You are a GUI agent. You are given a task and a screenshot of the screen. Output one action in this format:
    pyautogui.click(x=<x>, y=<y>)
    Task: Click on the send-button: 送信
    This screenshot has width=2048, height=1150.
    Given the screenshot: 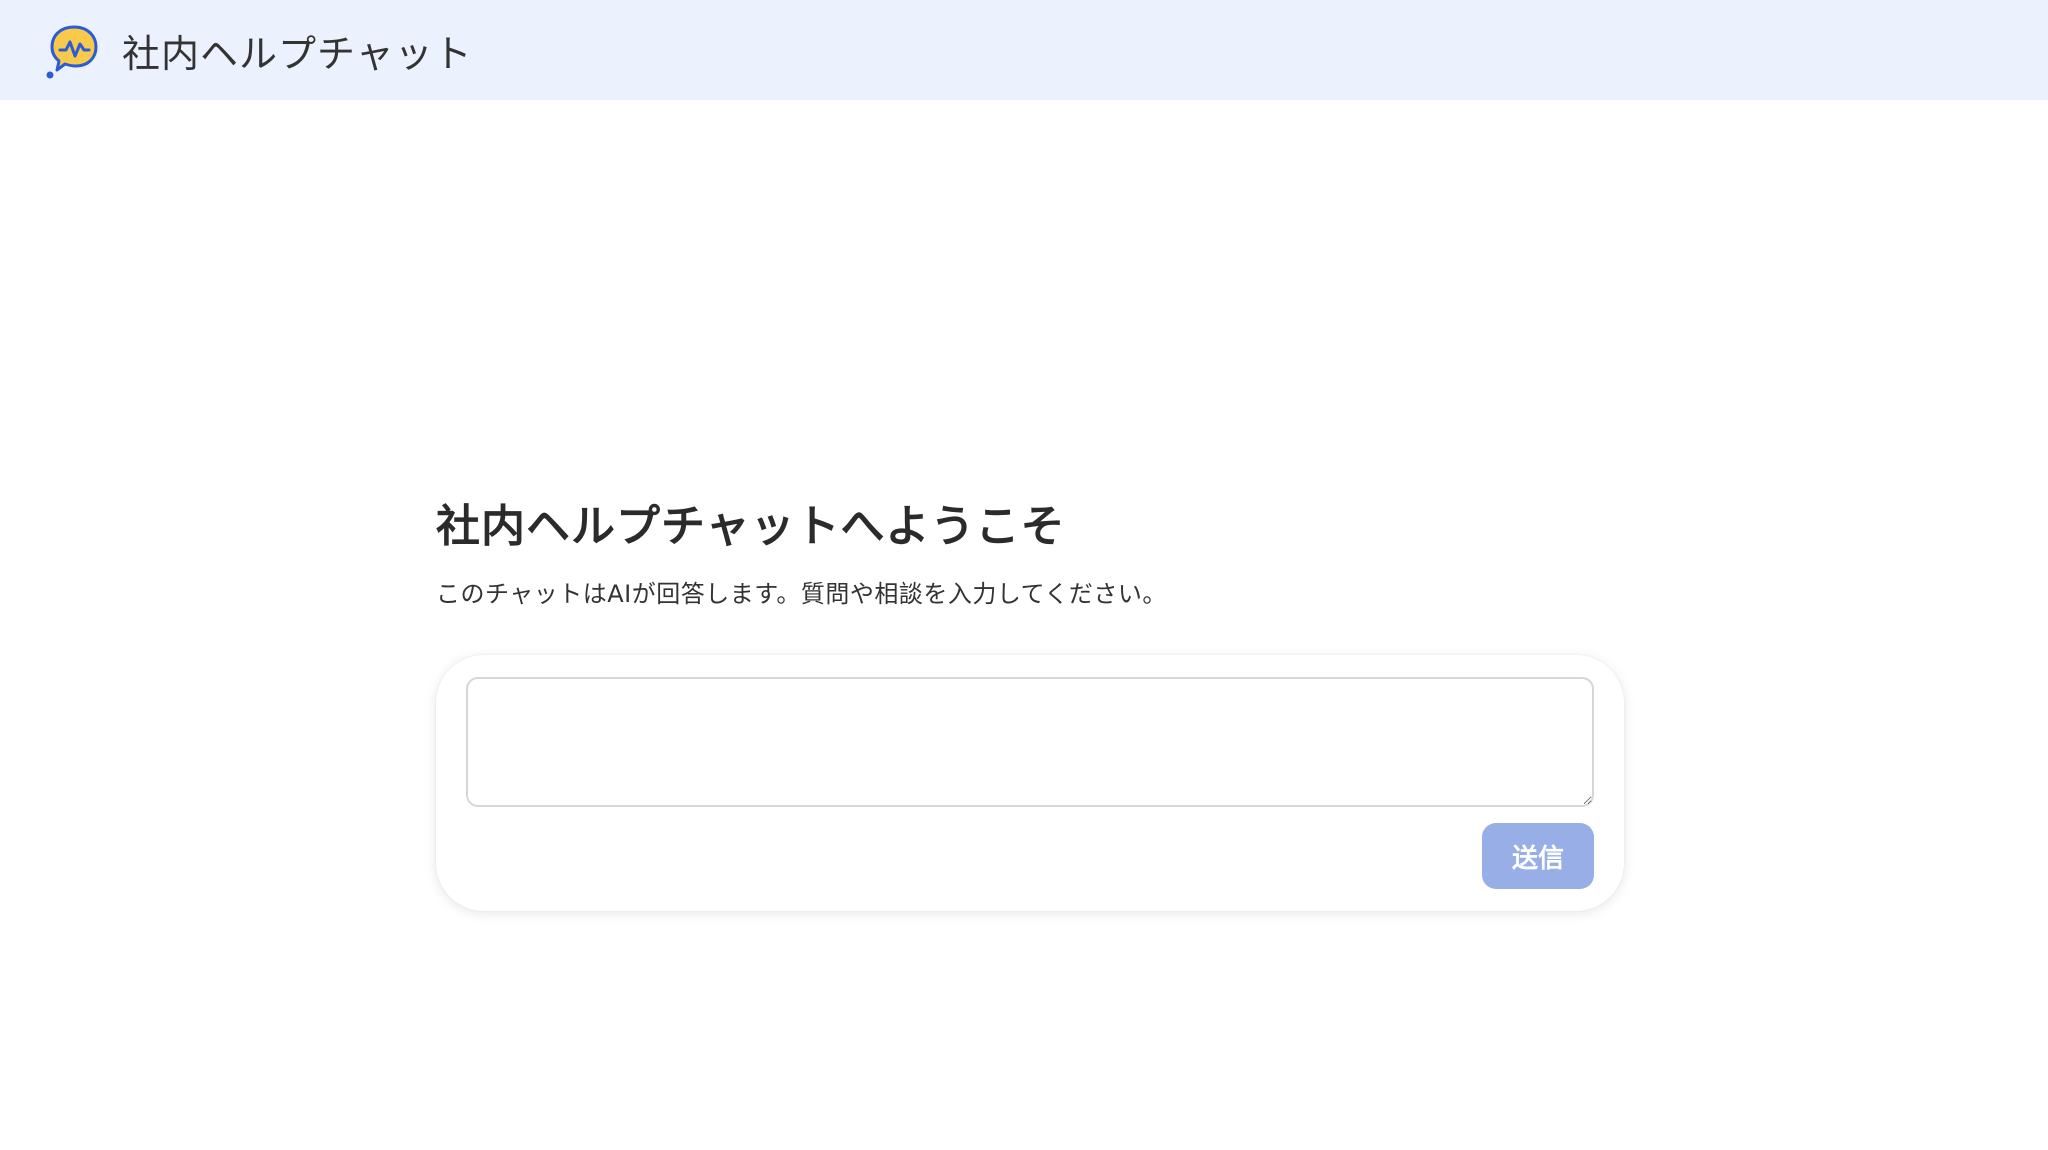 What is the action you would take?
    pyautogui.click(x=1538, y=856)
    